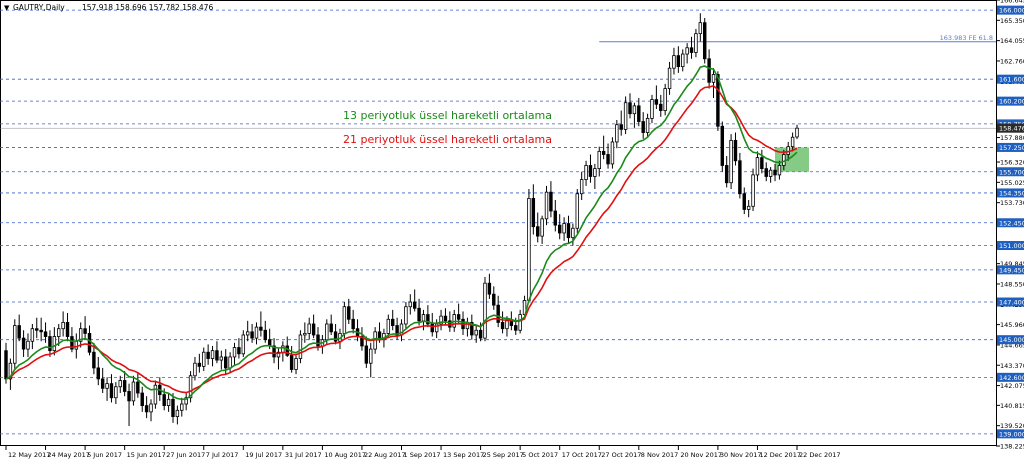  I want to click on fib-label: 163.983 FE 61.8, so click(966, 38).